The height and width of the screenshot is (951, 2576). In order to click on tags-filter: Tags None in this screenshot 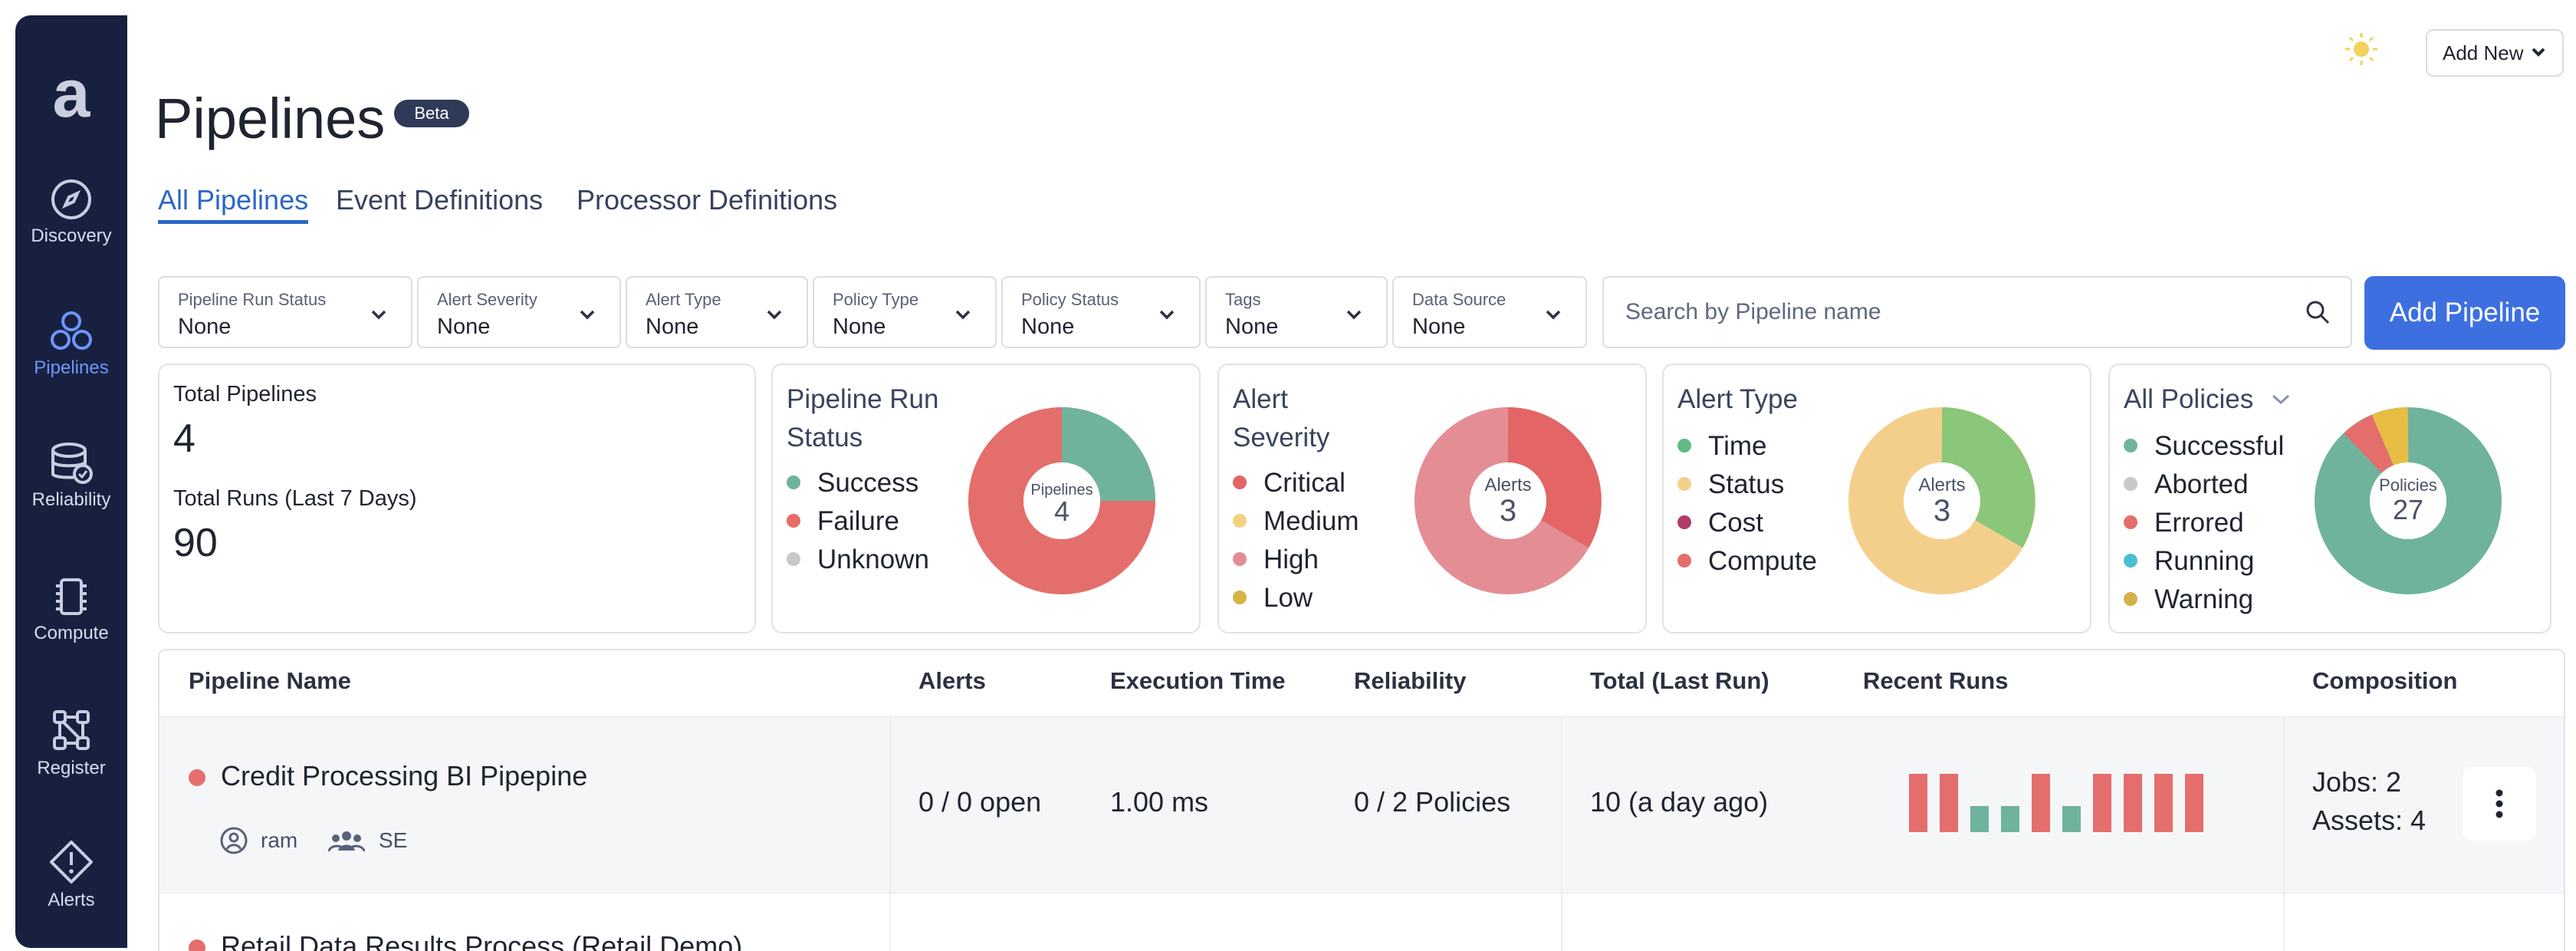, I will do `click(1297, 312)`.